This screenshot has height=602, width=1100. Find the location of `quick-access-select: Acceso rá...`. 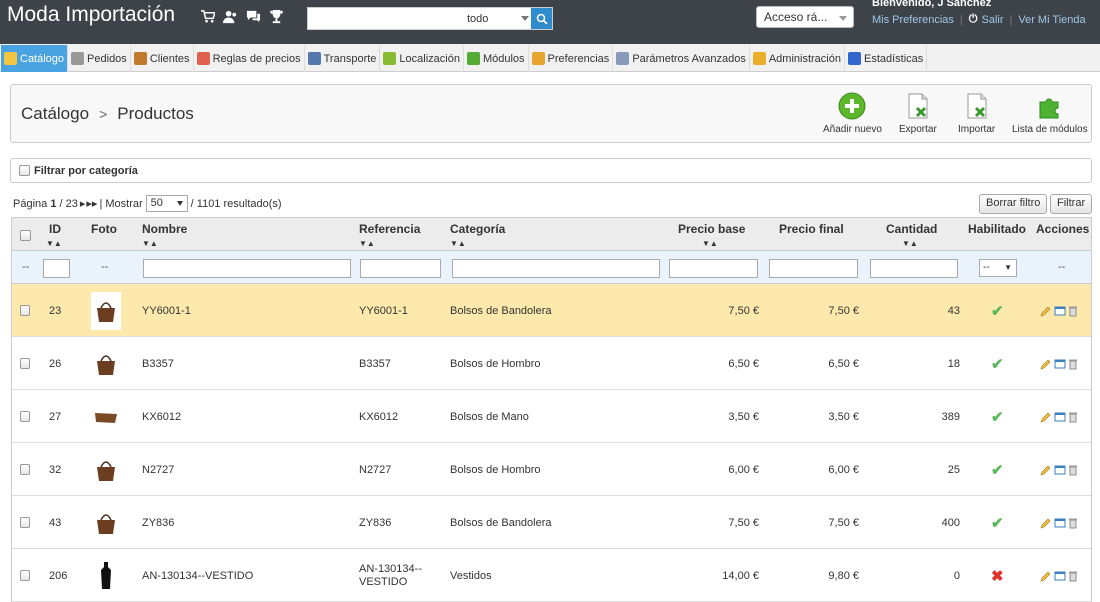

quick-access-select: Acceso rá... is located at coordinates (805, 17).